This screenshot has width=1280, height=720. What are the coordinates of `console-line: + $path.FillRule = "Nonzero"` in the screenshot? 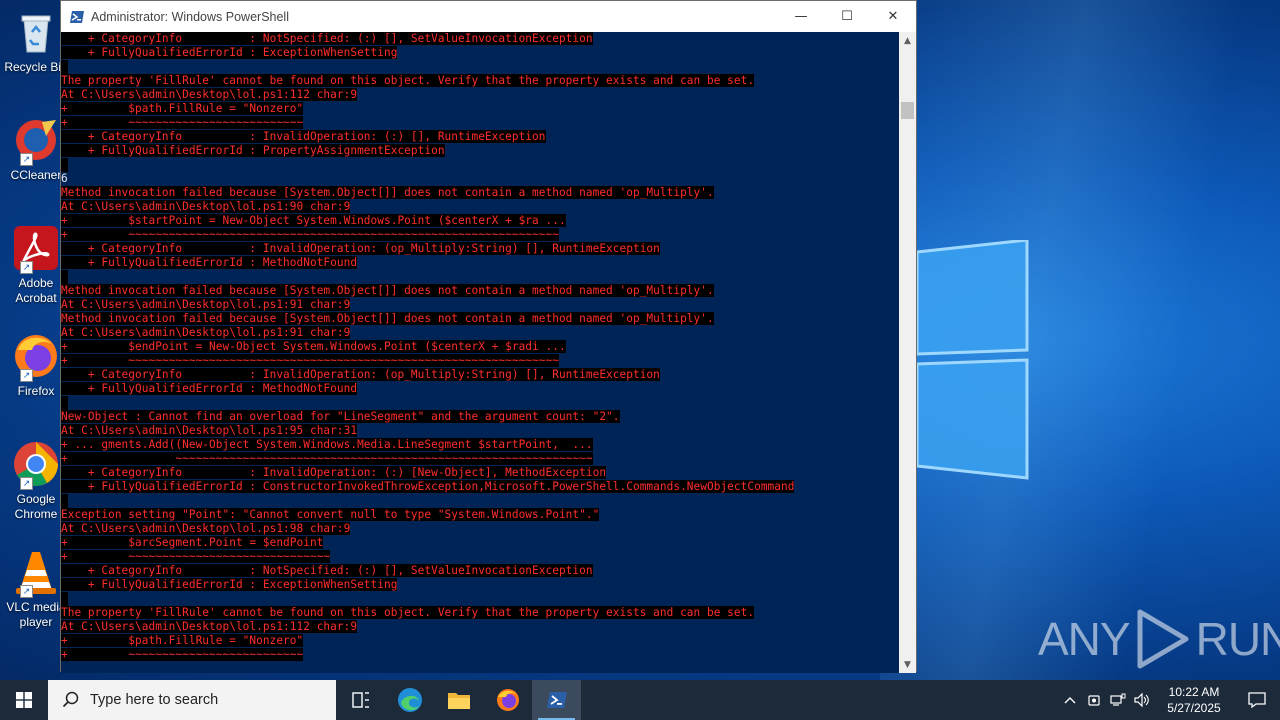 It's located at (480, 641).